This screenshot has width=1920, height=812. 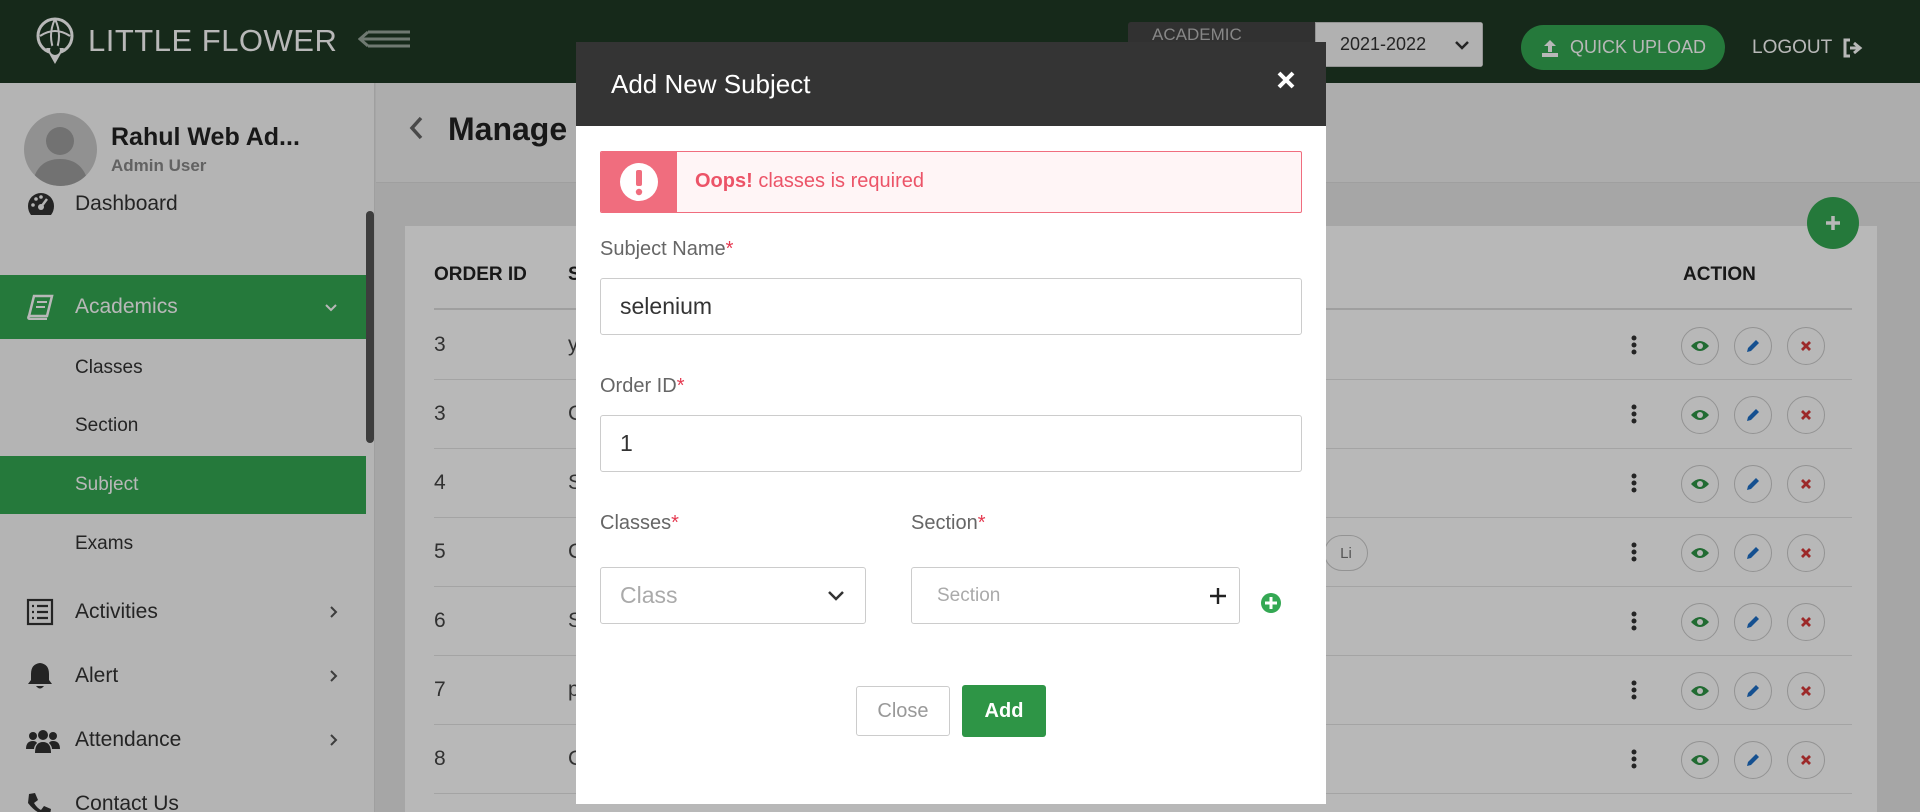 What do you see at coordinates (951, 306) in the screenshot?
I see `subject-name-input: selenium` at bounding box center [951, 306].